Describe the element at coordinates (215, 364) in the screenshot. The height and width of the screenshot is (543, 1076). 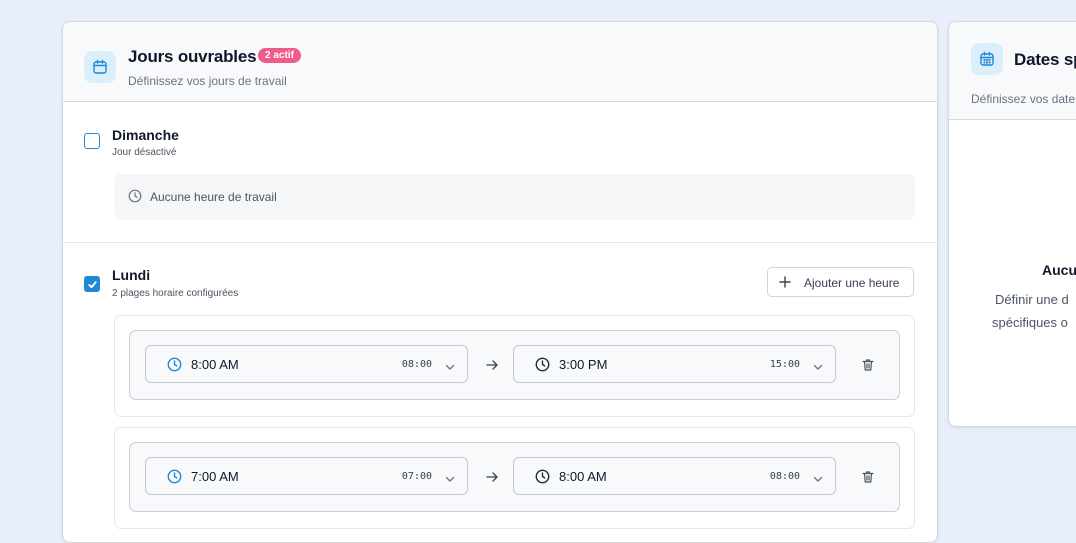
I see `start-time-label: 8:00 AM` at that location.